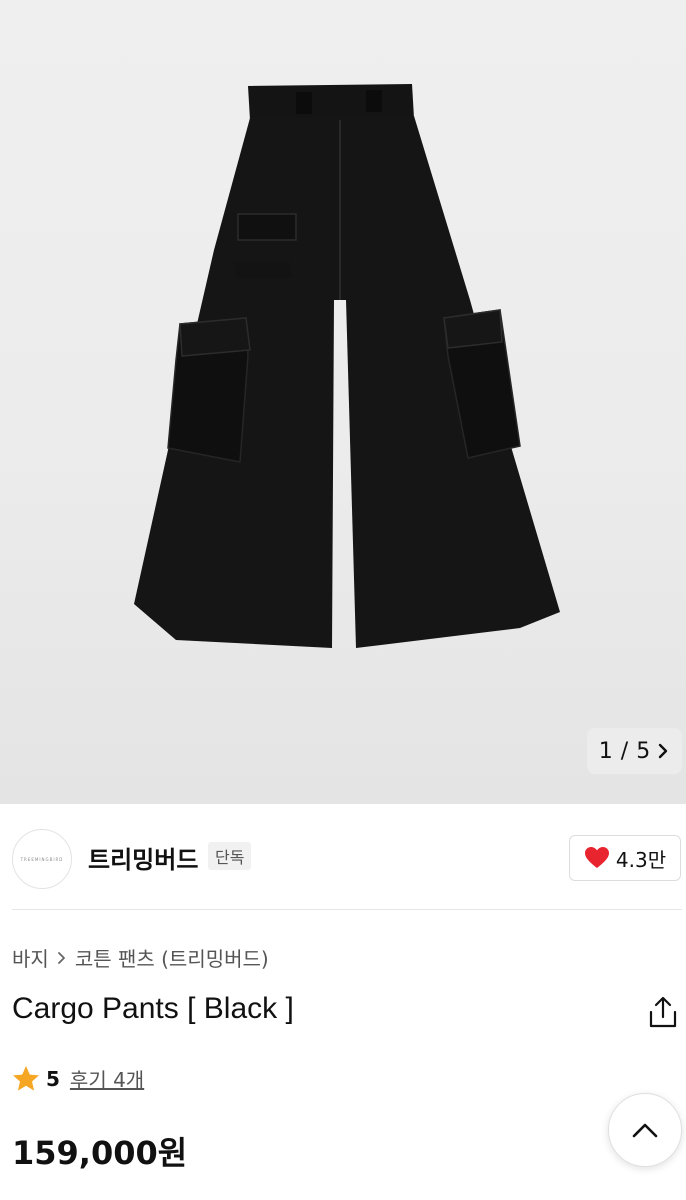  What do you see at coordinates (107, 1078) in the screenshot?
I see `reviews-link: 후기 4개` at bounding box center [107, 1078].